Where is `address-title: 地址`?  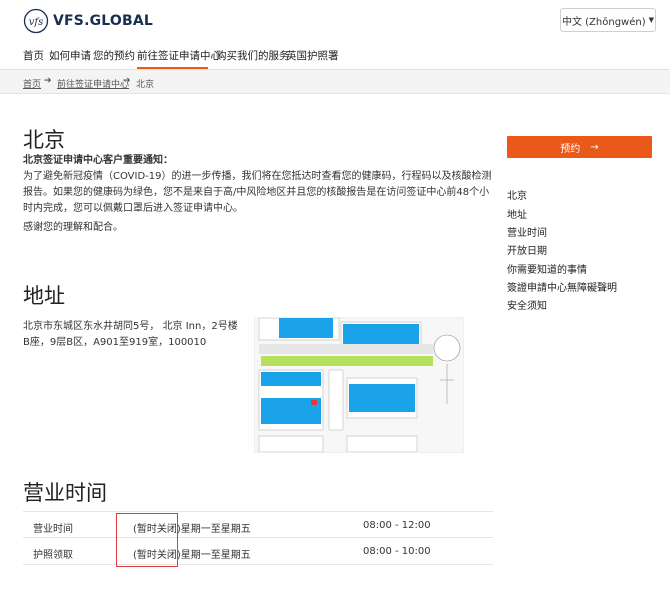
address-title: 地址 is located at coordinates (44, 296).